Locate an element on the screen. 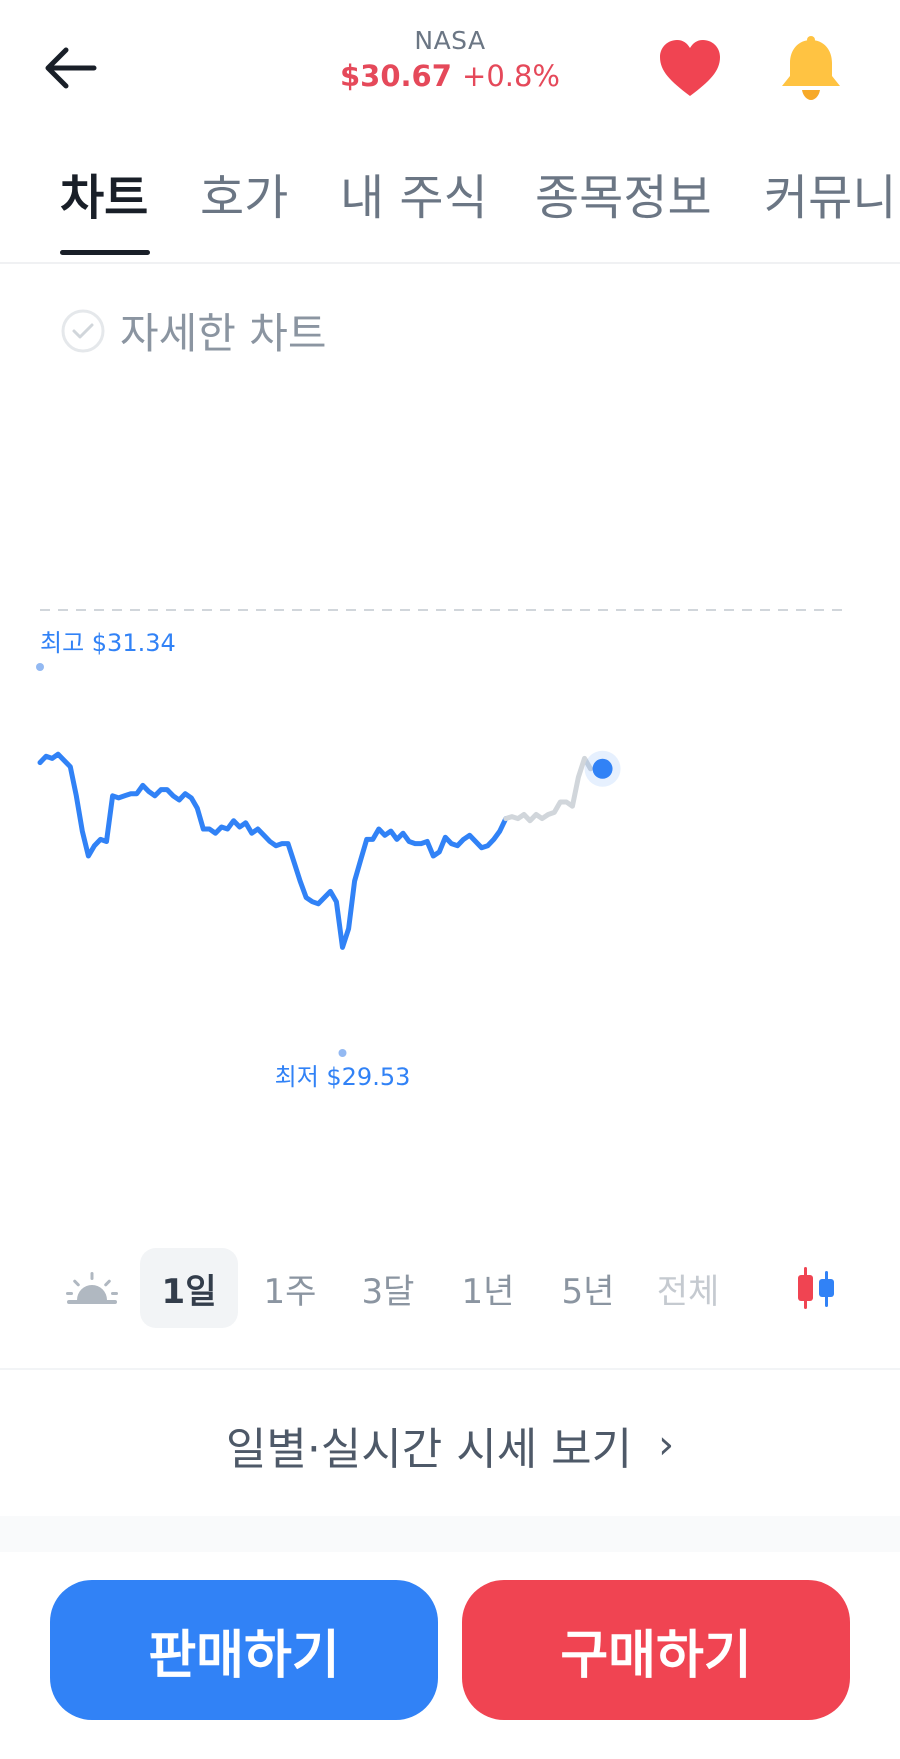 This screenshot has width=900, height=1759. stock-header: NASA $30.67 +0.8% is located at coordinates (450, 70).